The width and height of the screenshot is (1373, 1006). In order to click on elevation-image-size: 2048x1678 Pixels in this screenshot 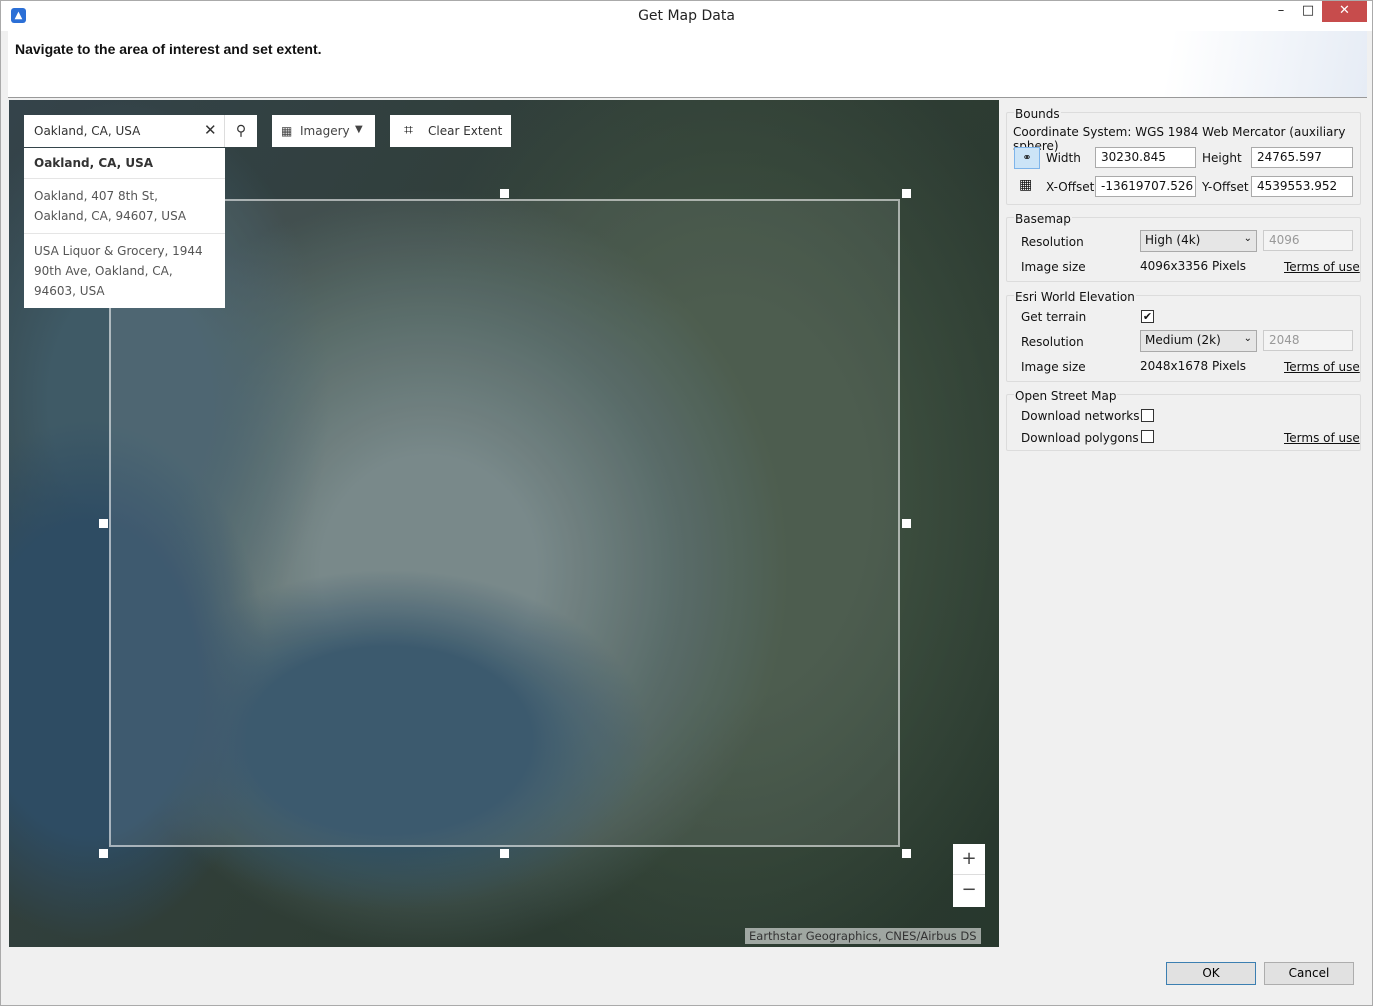, I will do `click(1193, 366)`.